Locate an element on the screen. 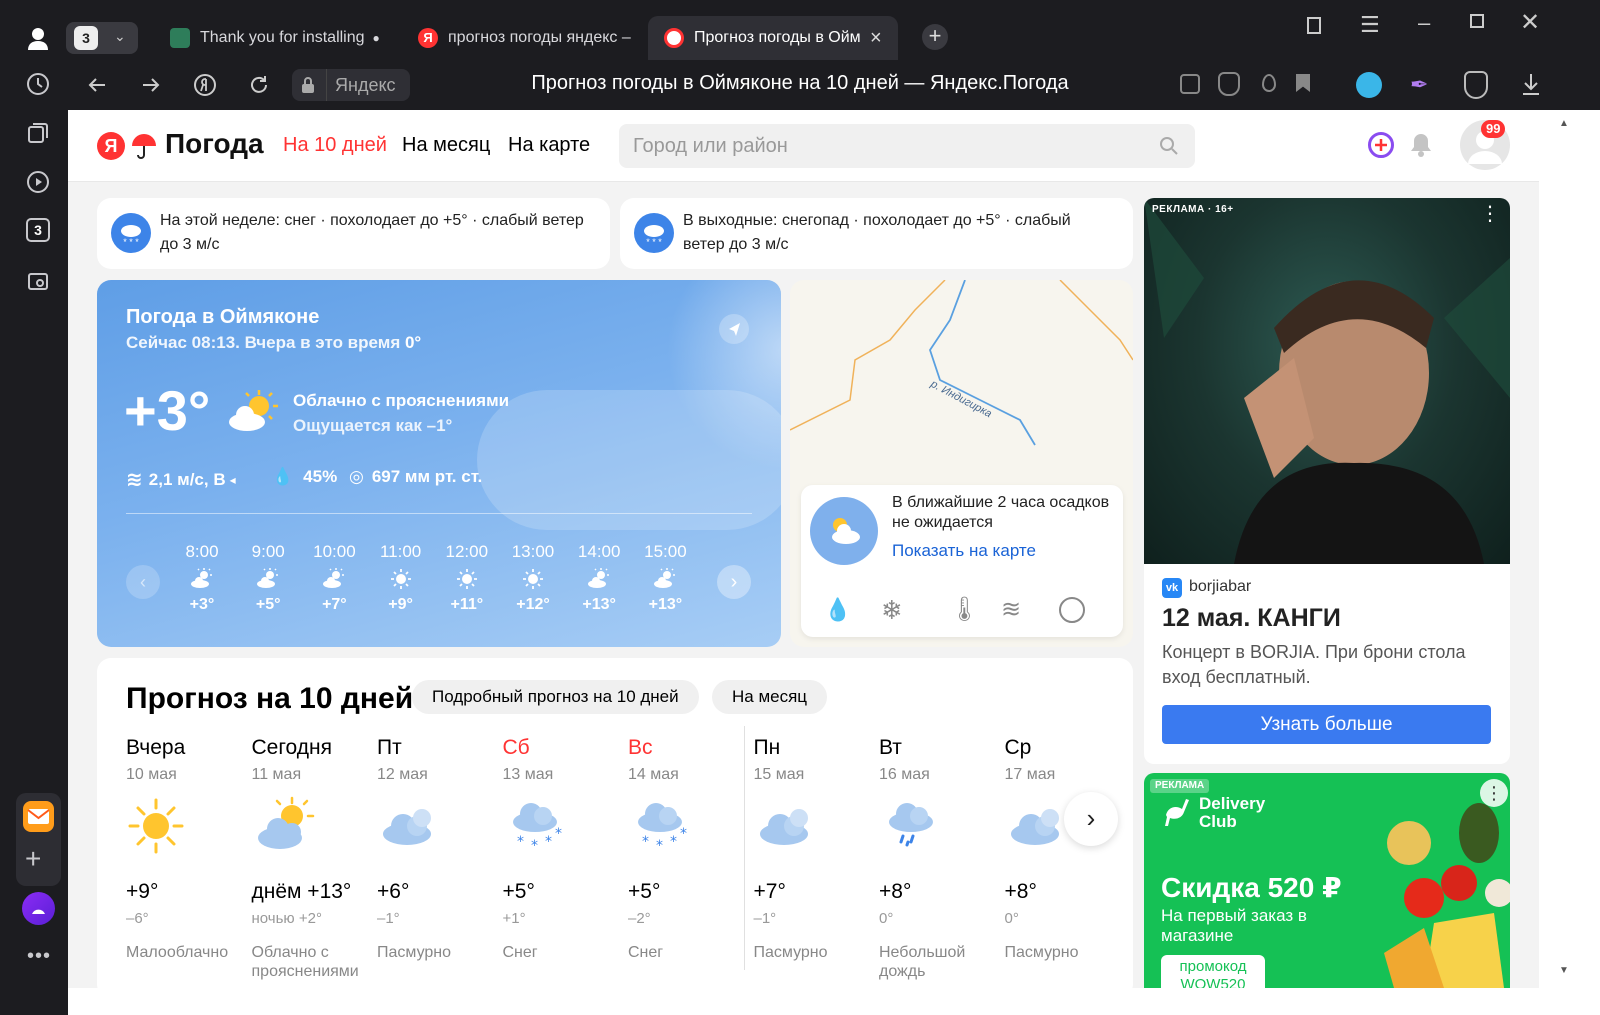  ad-label: РЕКЛАМА is located at coordinates (1180, 786).